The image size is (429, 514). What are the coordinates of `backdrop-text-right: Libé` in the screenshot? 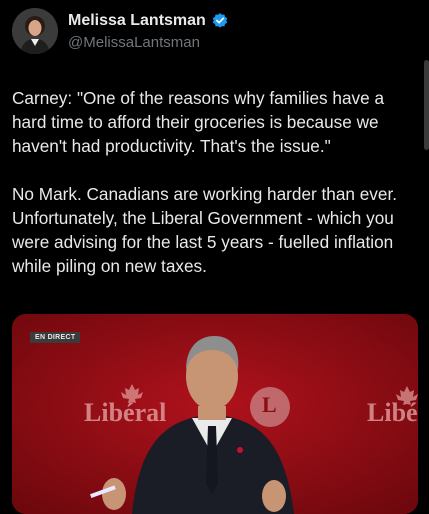 It's located at (392, 412).